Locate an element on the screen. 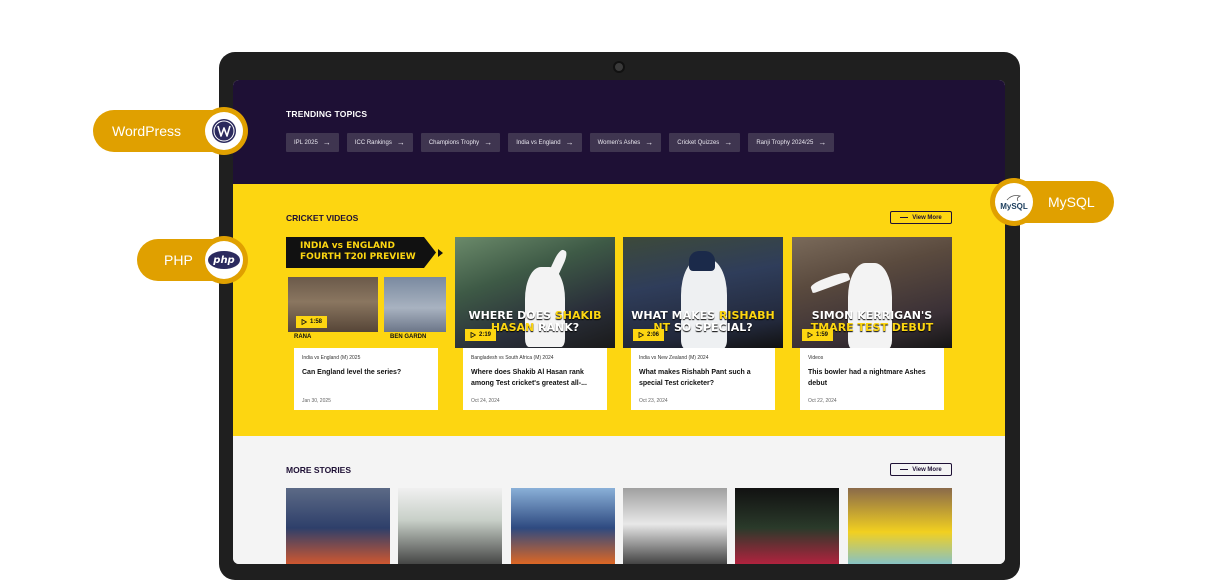 This screenshot has width=1220, height=580. chip-icc-rankings: ICC Rankings → is located at coordinates (379, 142).